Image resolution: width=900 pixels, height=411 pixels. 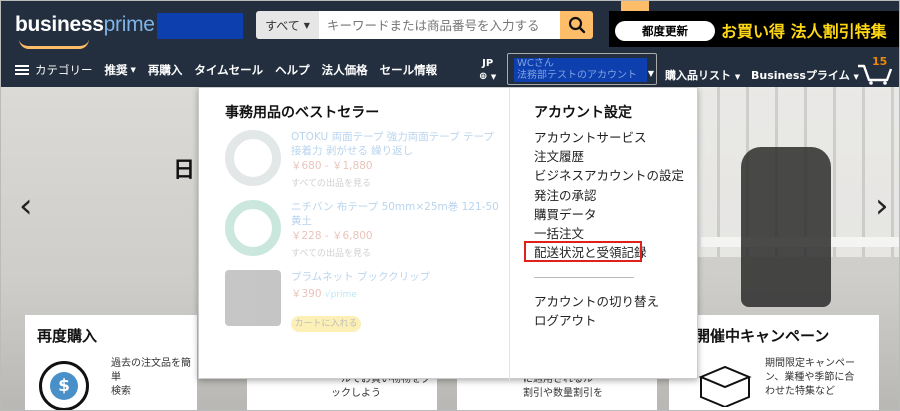 I want to click on card-desc-line-2: ン、業種や季節に合, so click(x=810, y=377).